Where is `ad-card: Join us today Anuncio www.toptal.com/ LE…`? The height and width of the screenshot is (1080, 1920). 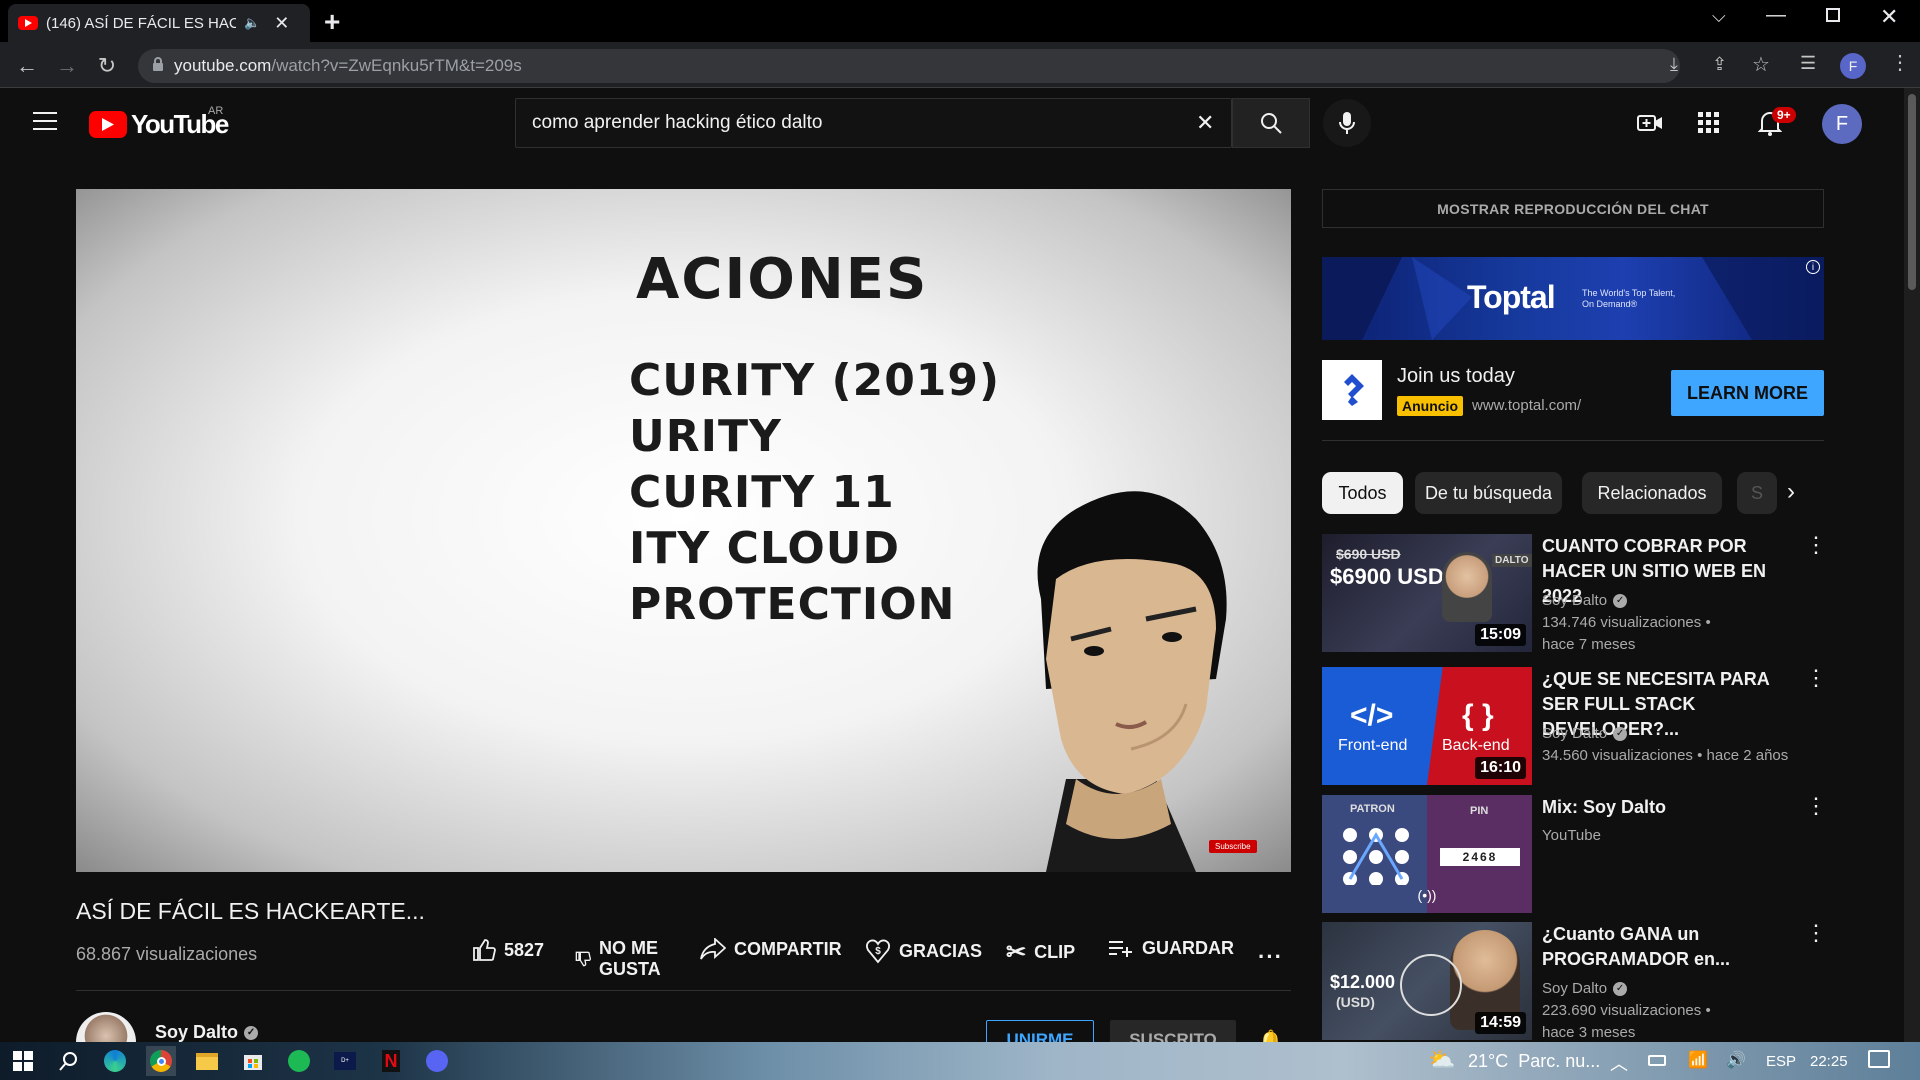 ad-card: Join us today Anuncio www.toptal.com/ LE… is located at coordinates (1573, 390).